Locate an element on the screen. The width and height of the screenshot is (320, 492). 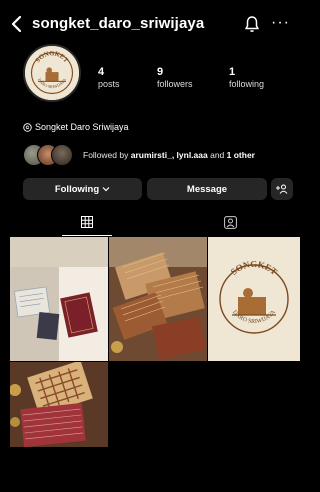
songket-logo: SONGKET DARO SRIWIJAYA is located at coordinates (52, 73).